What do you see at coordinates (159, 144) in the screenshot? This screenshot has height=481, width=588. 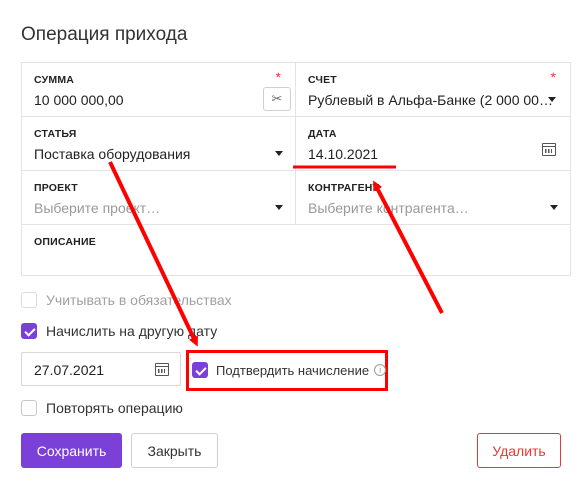 I see `item-field: СТАТЬЯ Поставка оборудования` at bounding box center [159, 144].